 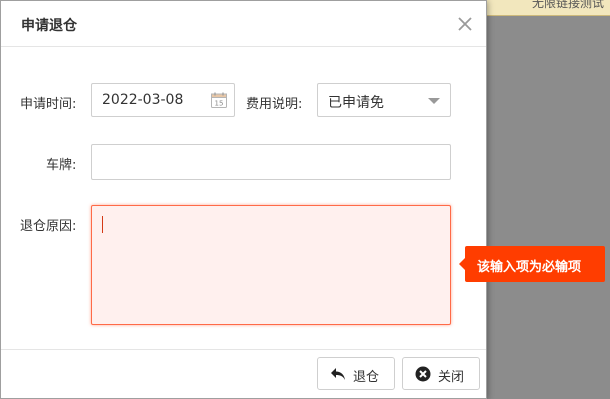 What do you see at coordinates (219, 104) in the screenshot?
I see `svg-text: 15` at bounding box center [219, 104].